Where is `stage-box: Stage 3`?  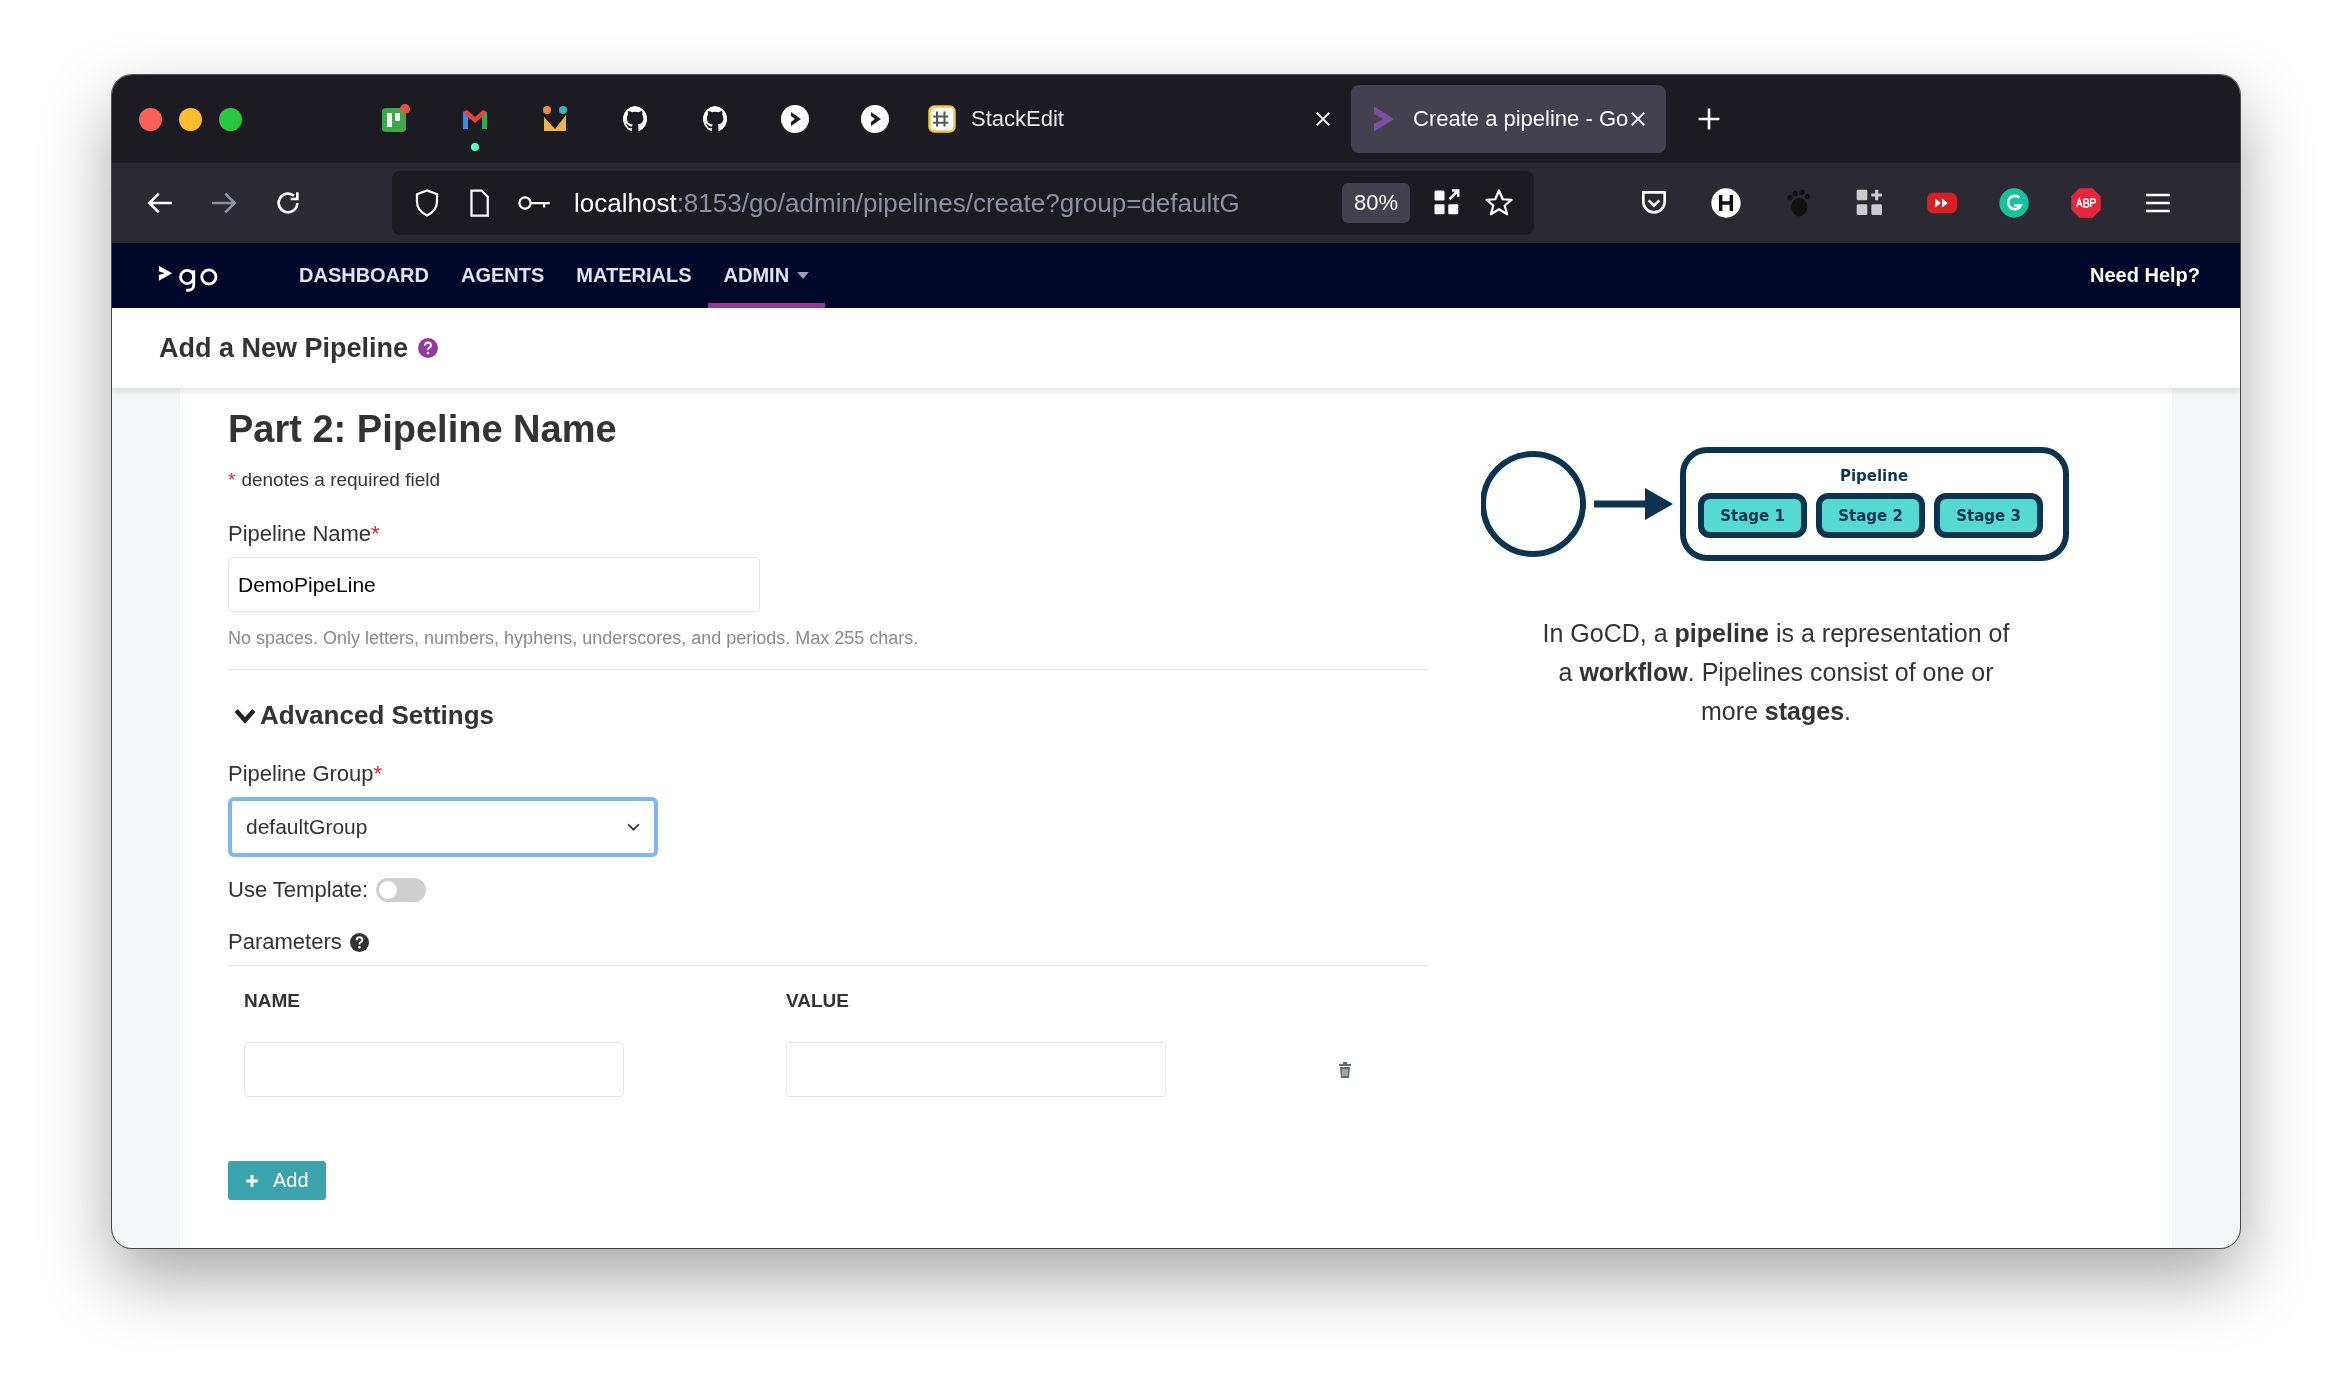 stage-box: Stage 3 is located at coordinates (1988, 515).